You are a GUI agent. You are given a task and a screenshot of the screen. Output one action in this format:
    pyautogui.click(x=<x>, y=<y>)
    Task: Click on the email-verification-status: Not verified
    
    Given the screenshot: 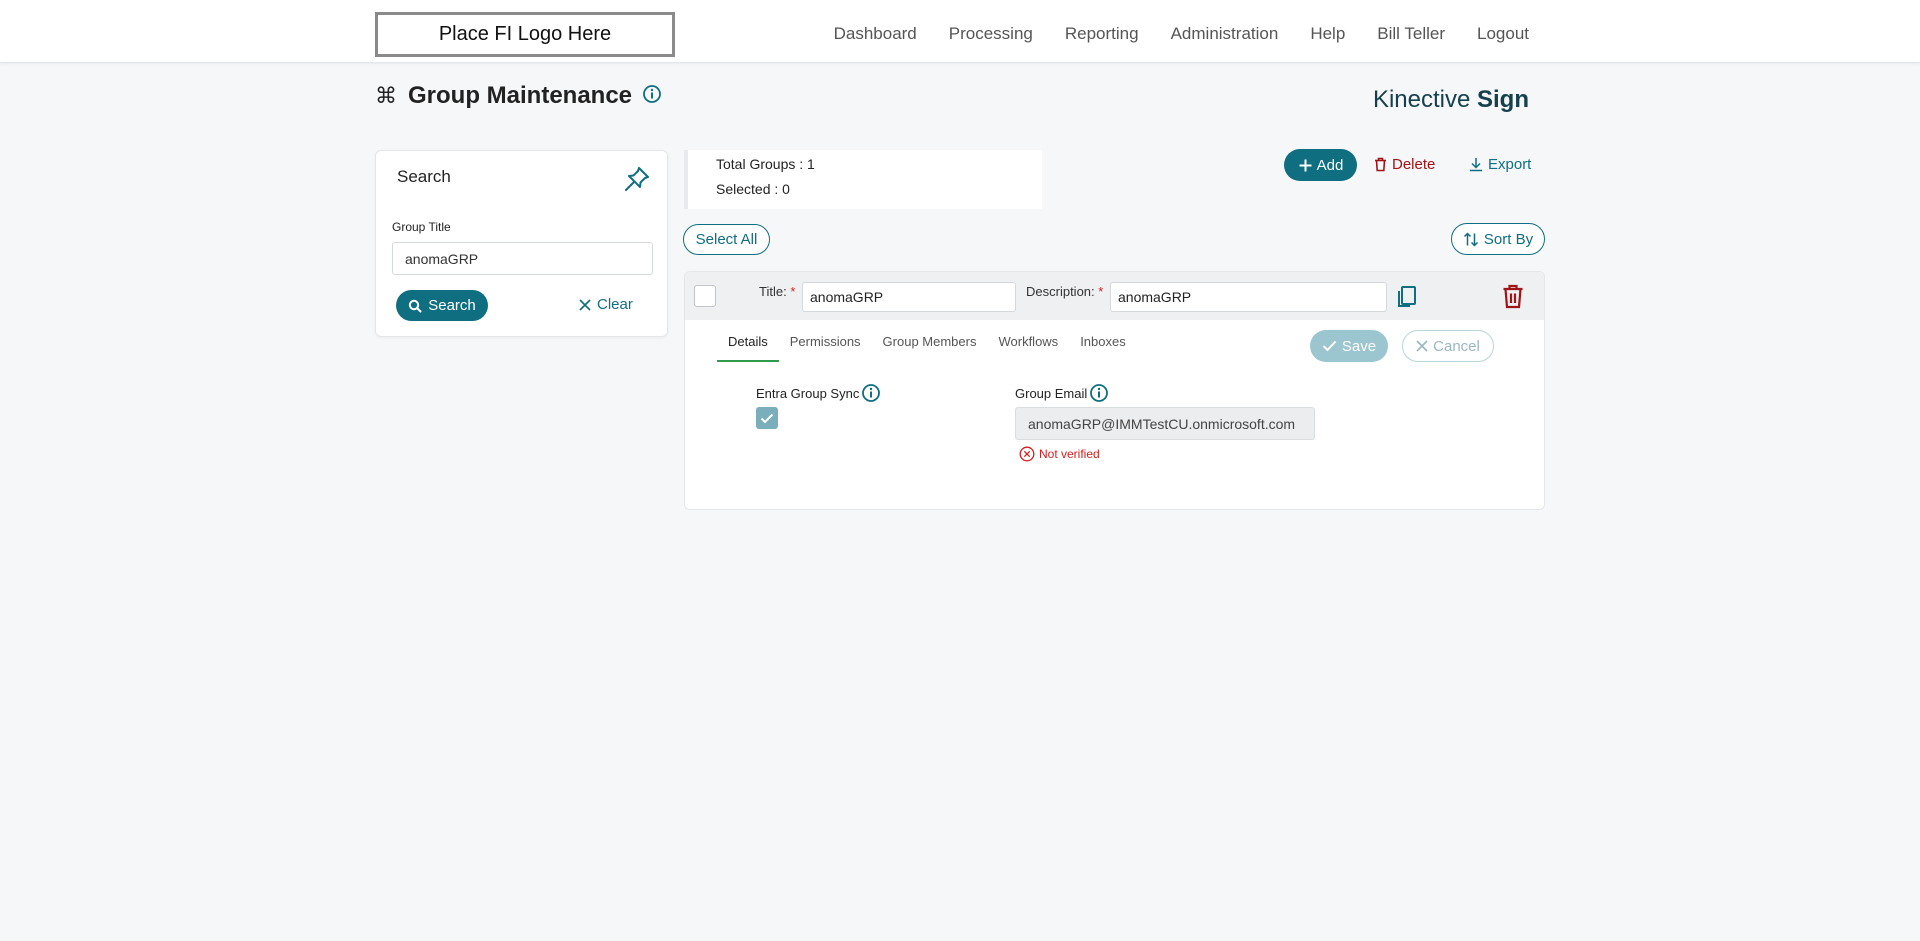 What is the action you would take?
    pyautogui.click(x=1059, y=454)
    